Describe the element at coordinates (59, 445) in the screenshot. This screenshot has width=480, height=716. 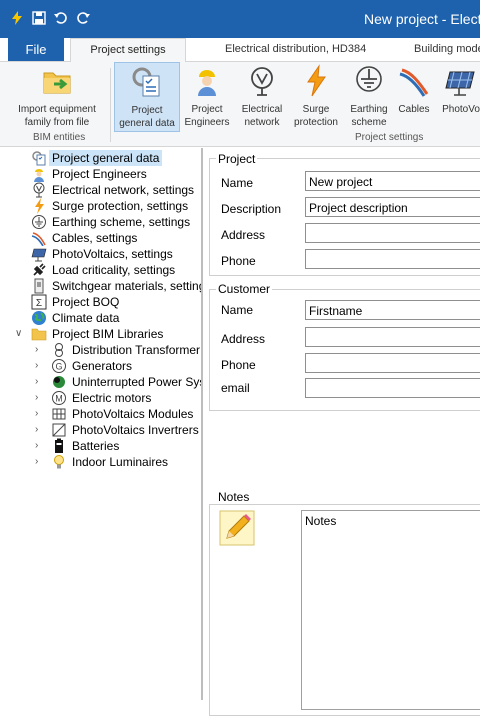
I see `battery-icon` at that location.